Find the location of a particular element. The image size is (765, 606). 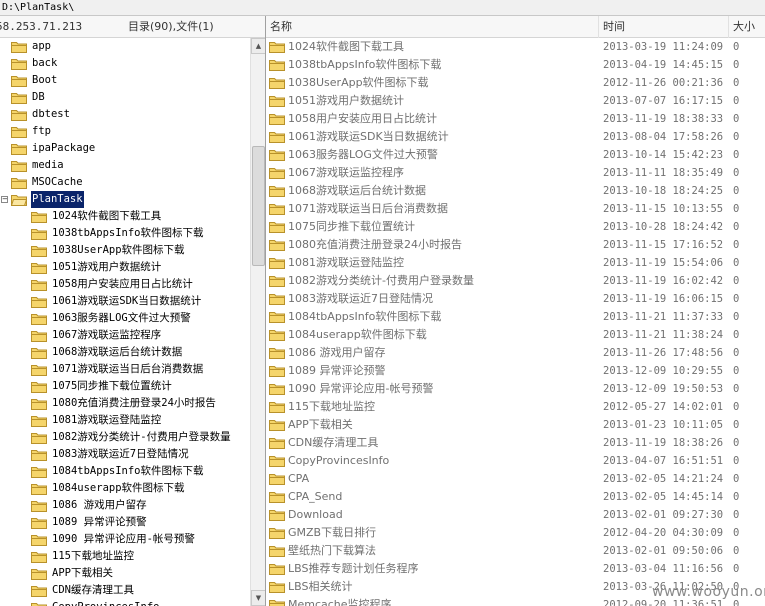

file-row: CopyProvincesInfo 2013-04-07 16:51:51 0 is located at coordinates (515, 461).